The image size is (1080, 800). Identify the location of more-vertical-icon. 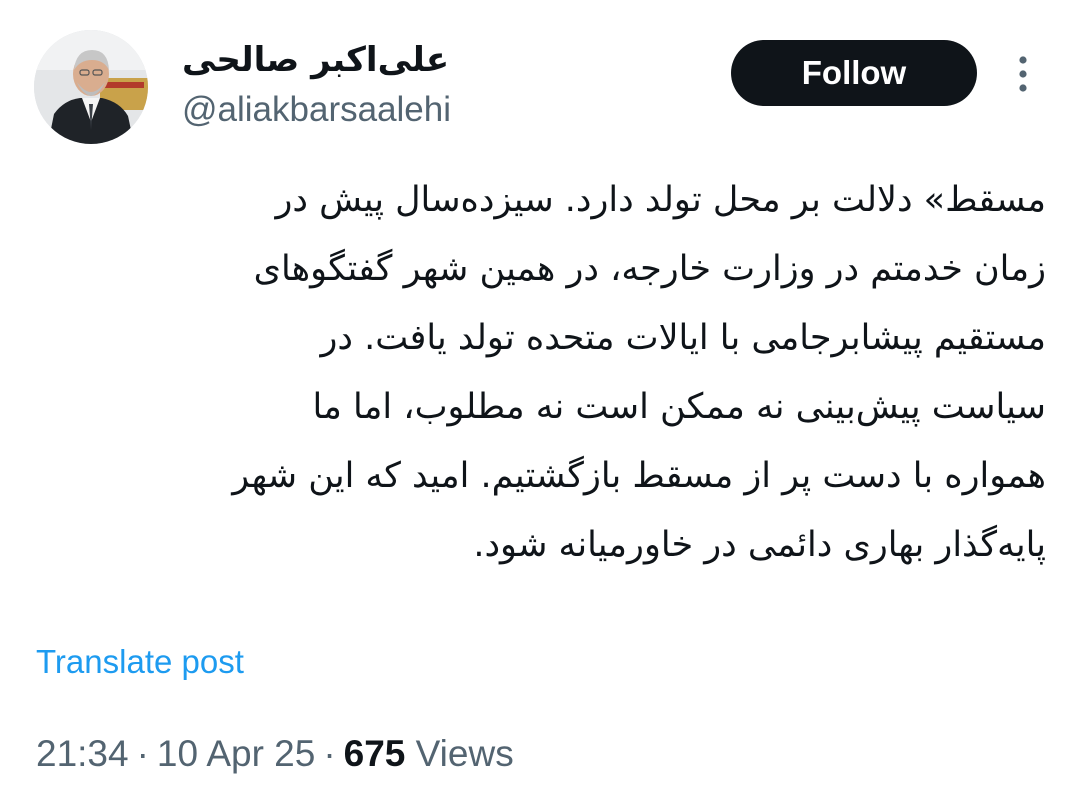
(1023, 74).